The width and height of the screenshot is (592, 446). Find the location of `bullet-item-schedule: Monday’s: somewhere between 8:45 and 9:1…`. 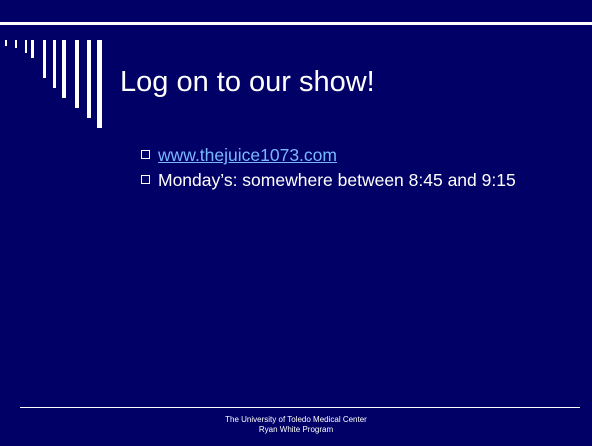

bullet-item-schedule: Monday’s: somewhere between 8:45 and 9:1… is located at coordinates (350, 180).